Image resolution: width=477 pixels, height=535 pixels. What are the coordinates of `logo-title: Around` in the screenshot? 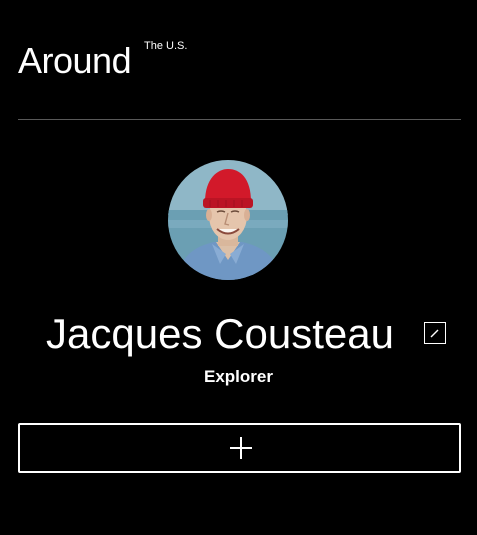 It's located at (75, 60).